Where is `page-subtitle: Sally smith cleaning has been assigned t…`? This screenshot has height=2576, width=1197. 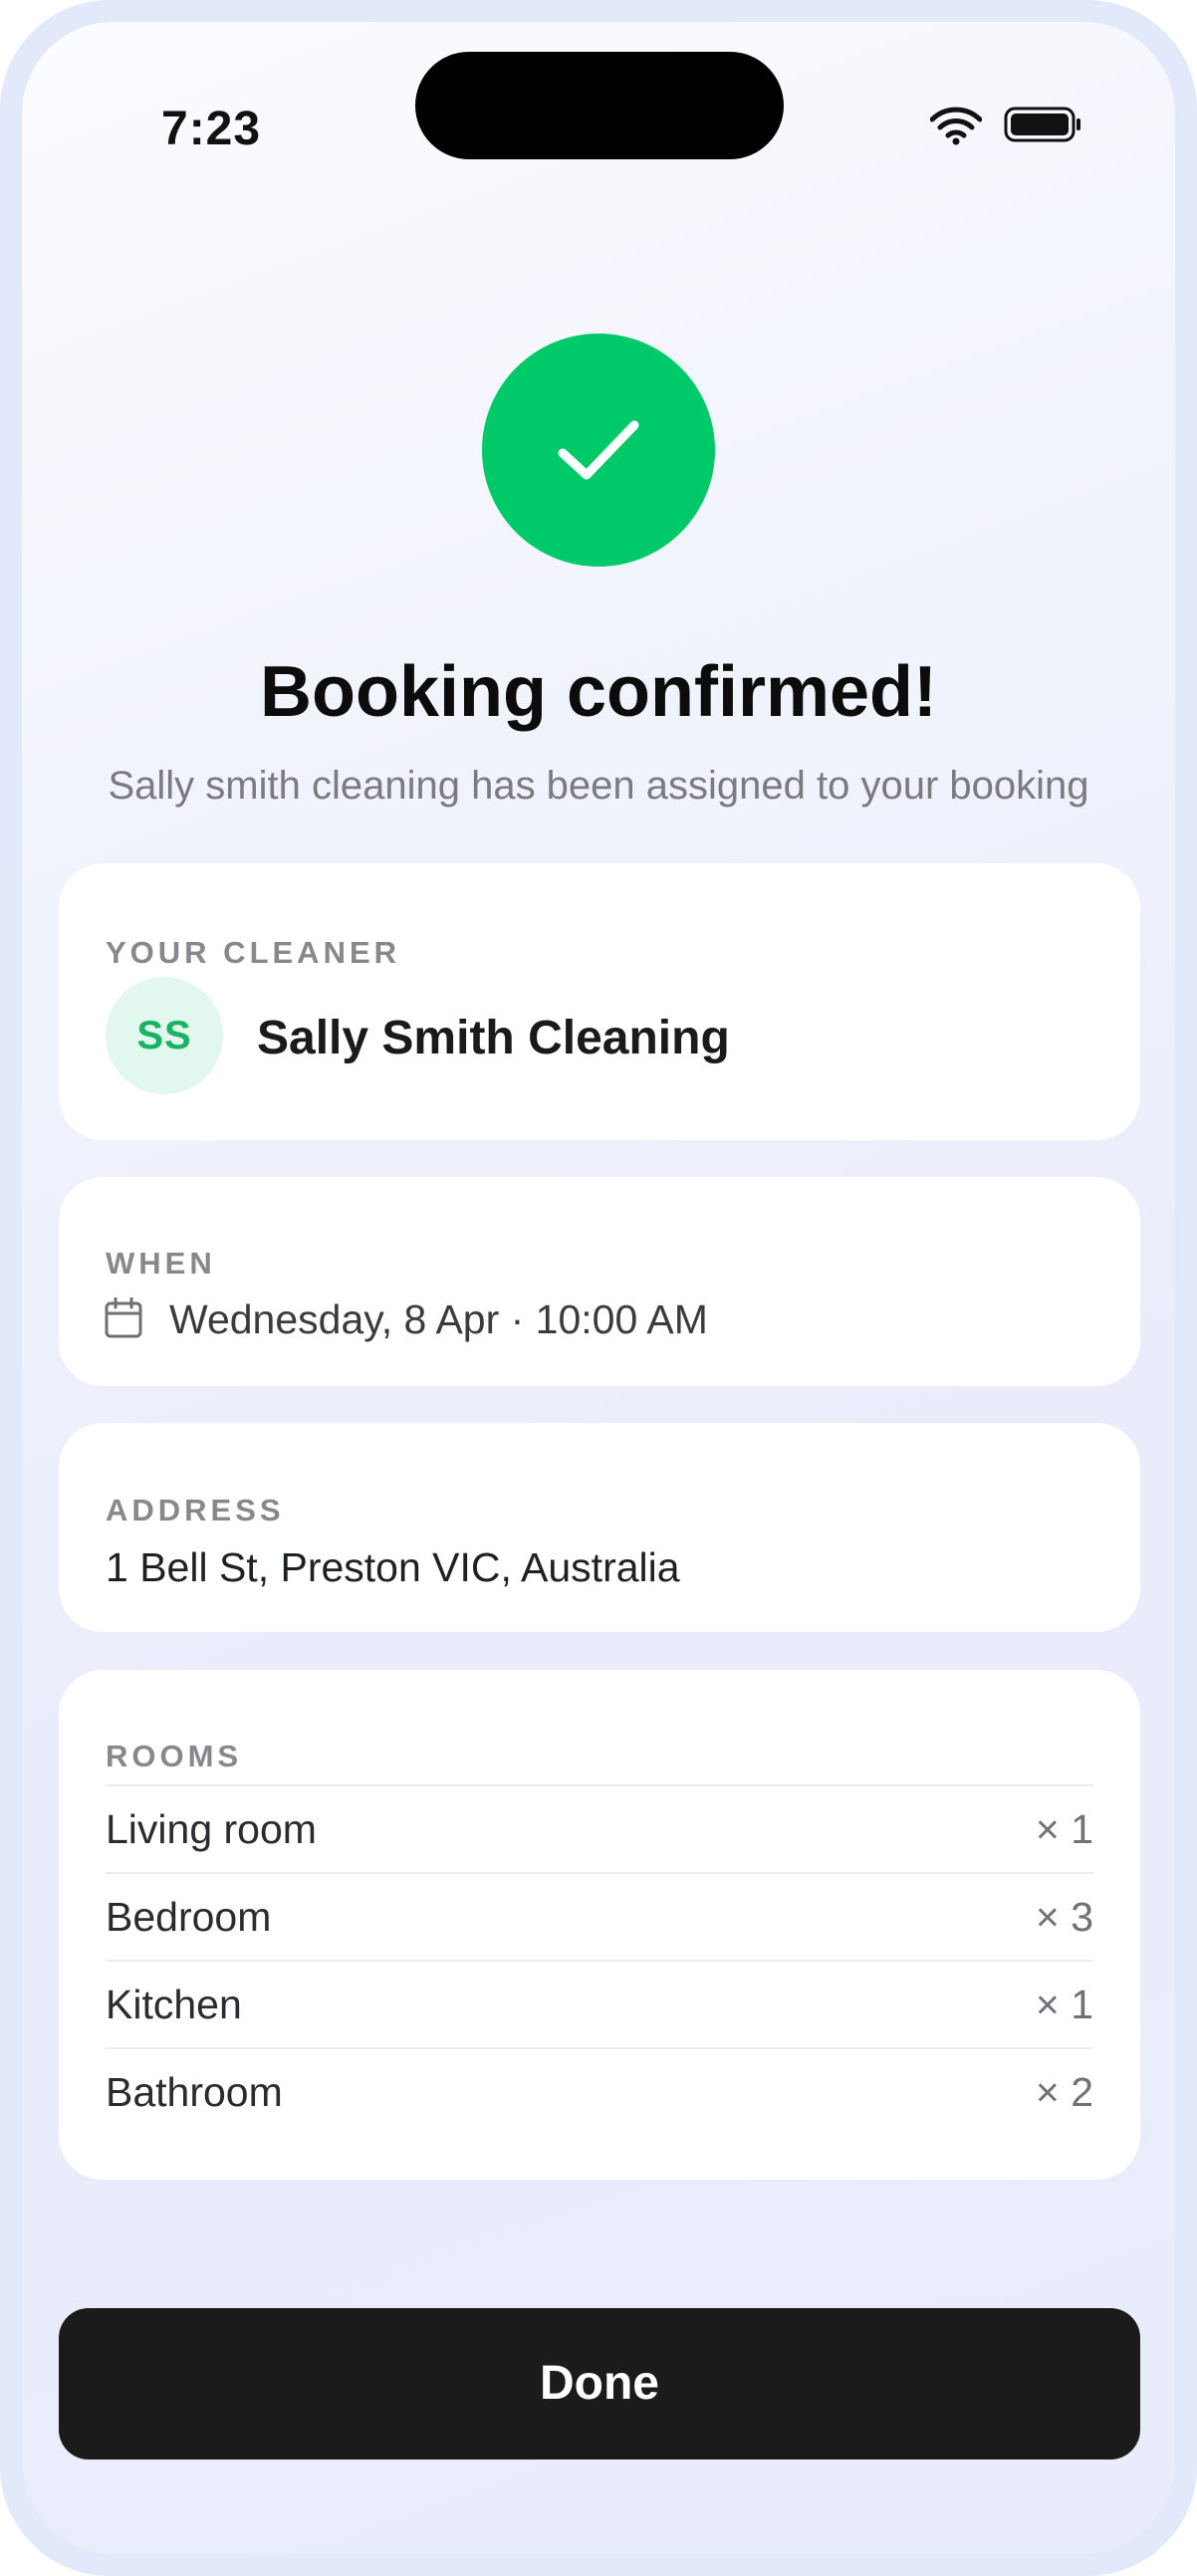 page-subtitle: Sally smith cleaning has been assigned t… is located at coordinates (598, 786).